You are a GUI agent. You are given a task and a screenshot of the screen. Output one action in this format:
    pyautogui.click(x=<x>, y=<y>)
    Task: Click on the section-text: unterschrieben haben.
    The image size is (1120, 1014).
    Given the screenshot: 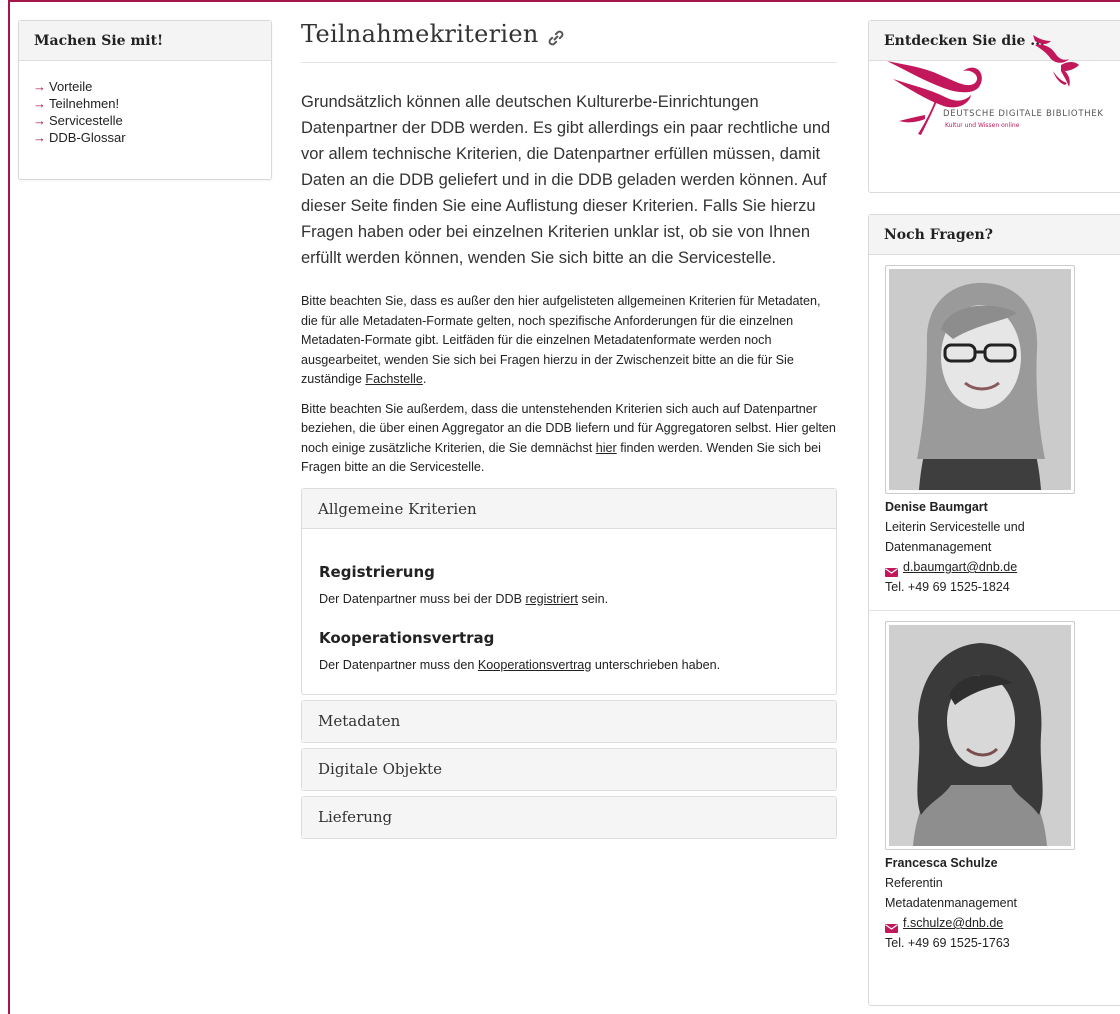 What is the action you would take?
    pyautogui.click(x=656, y=664)
    